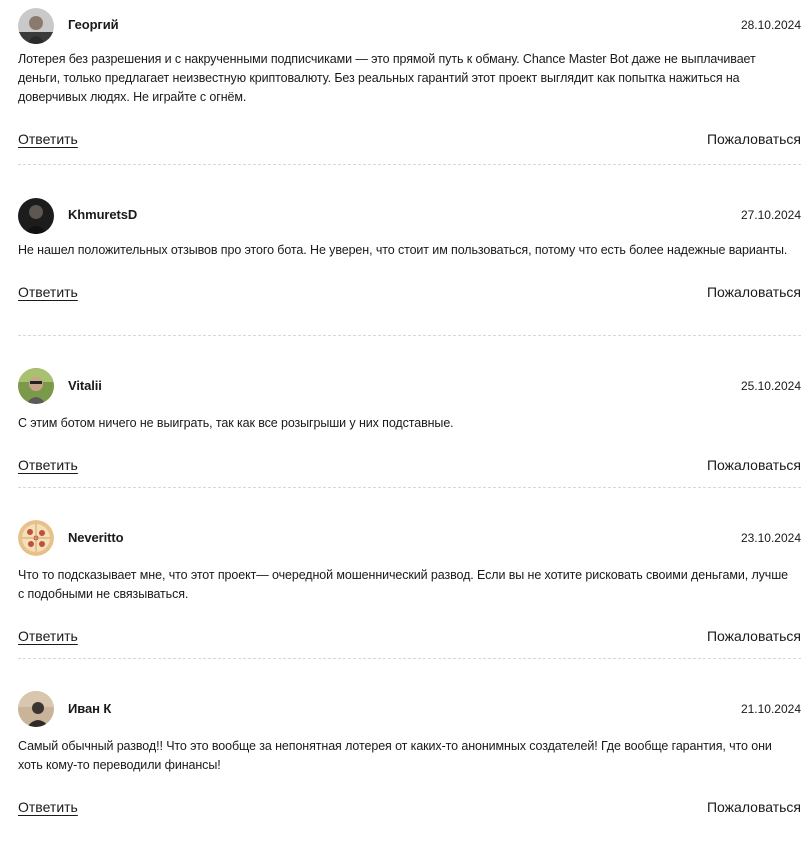 Image resolution: width=812 pixels, height=855 pixels. Describe the element at coordinates (409, 388) in the screenshot. I see `comment-header: Vitalii 25.10.2024` at that location.